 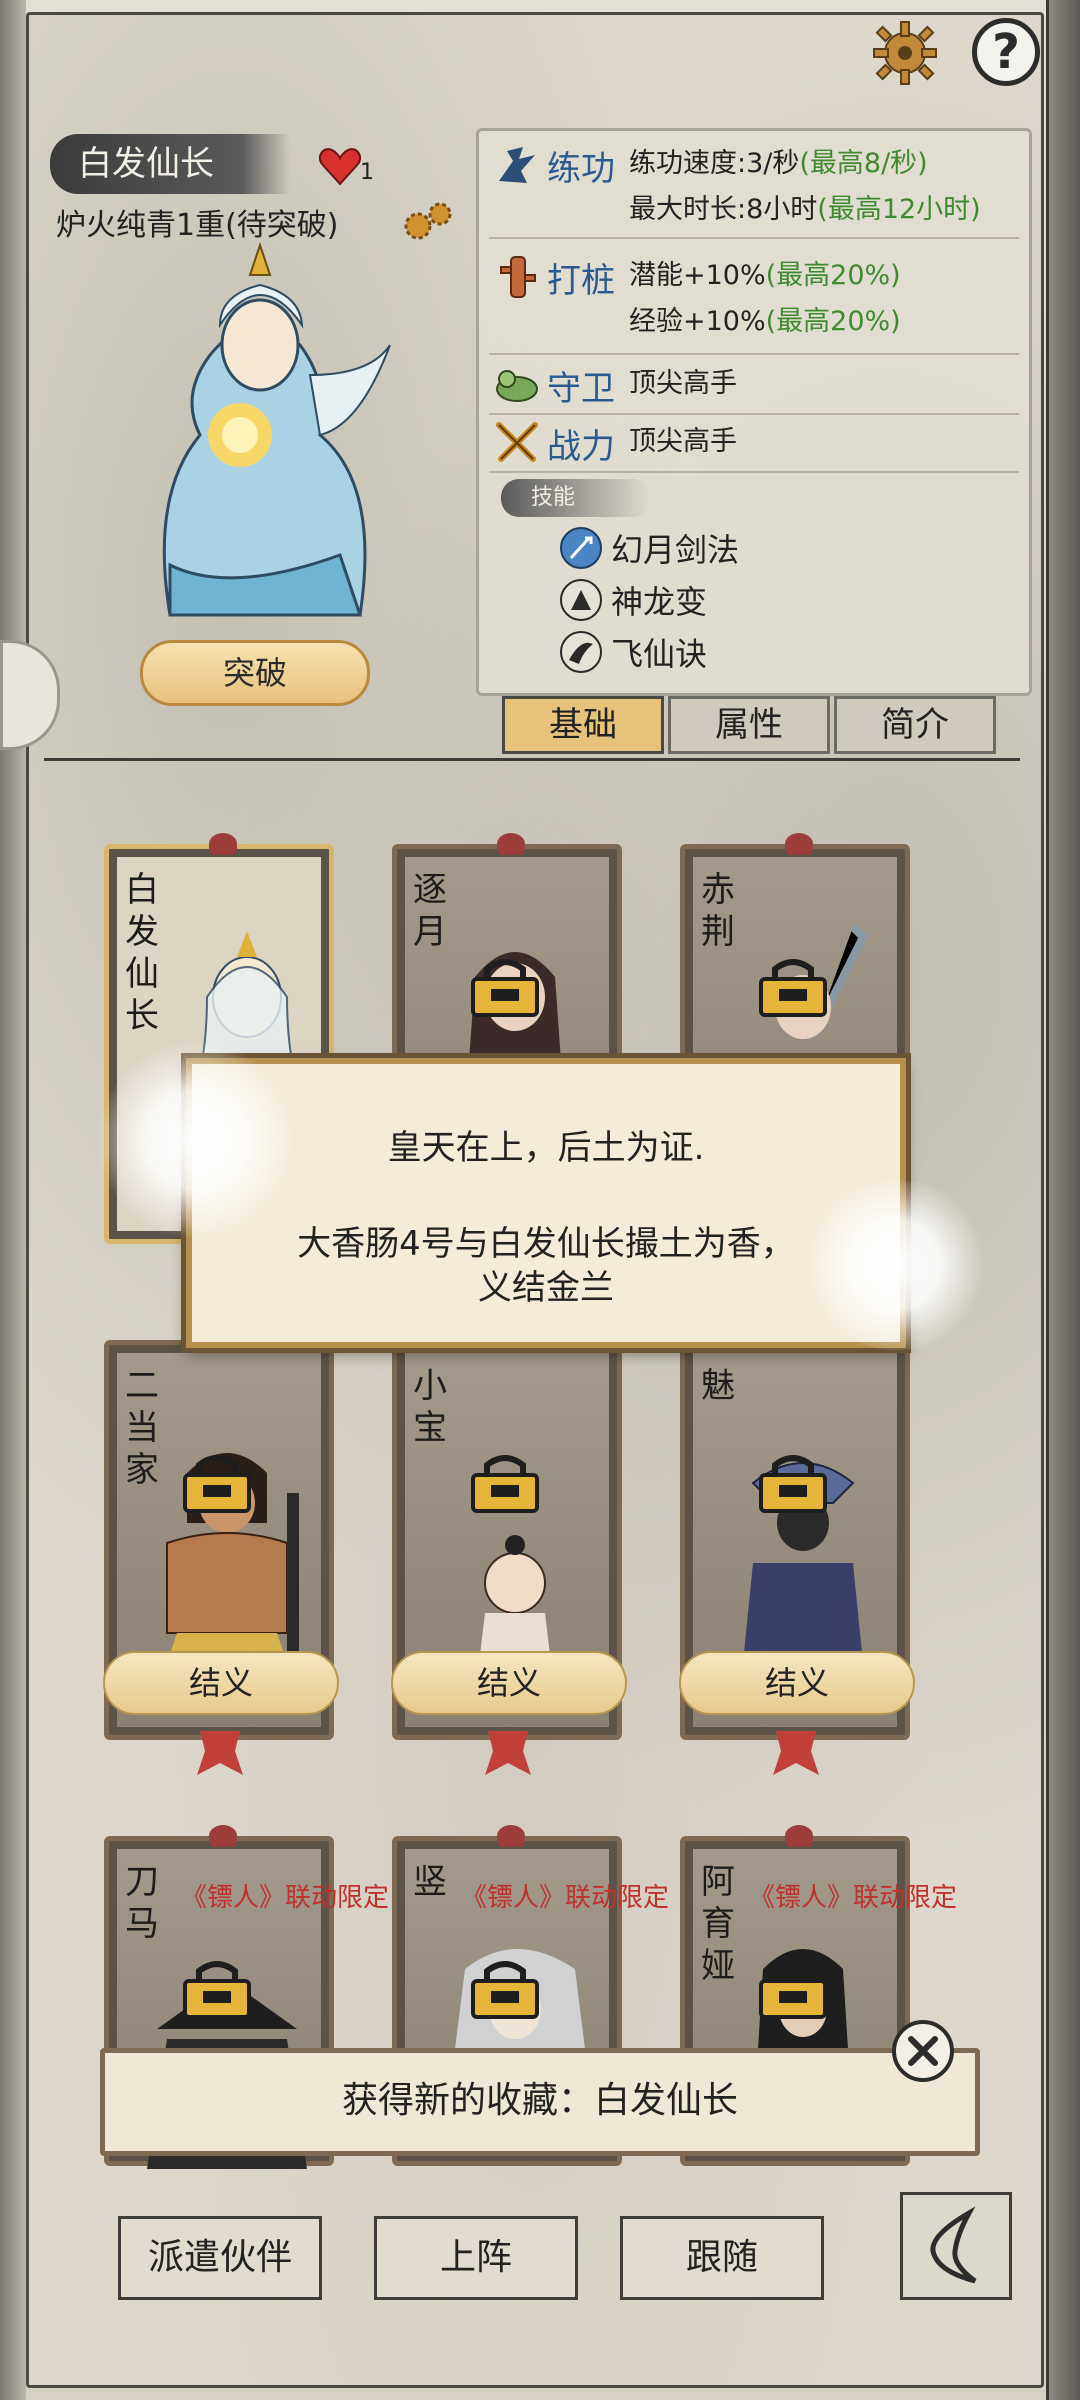 I want to click on info-tabs: 基础 属性 简介, so click(x=751, y=725).